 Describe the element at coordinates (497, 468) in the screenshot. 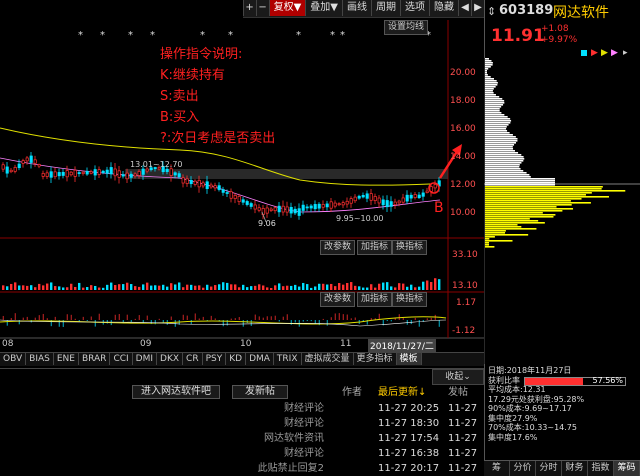

I see `tab-chips-short: 筹` at that location.